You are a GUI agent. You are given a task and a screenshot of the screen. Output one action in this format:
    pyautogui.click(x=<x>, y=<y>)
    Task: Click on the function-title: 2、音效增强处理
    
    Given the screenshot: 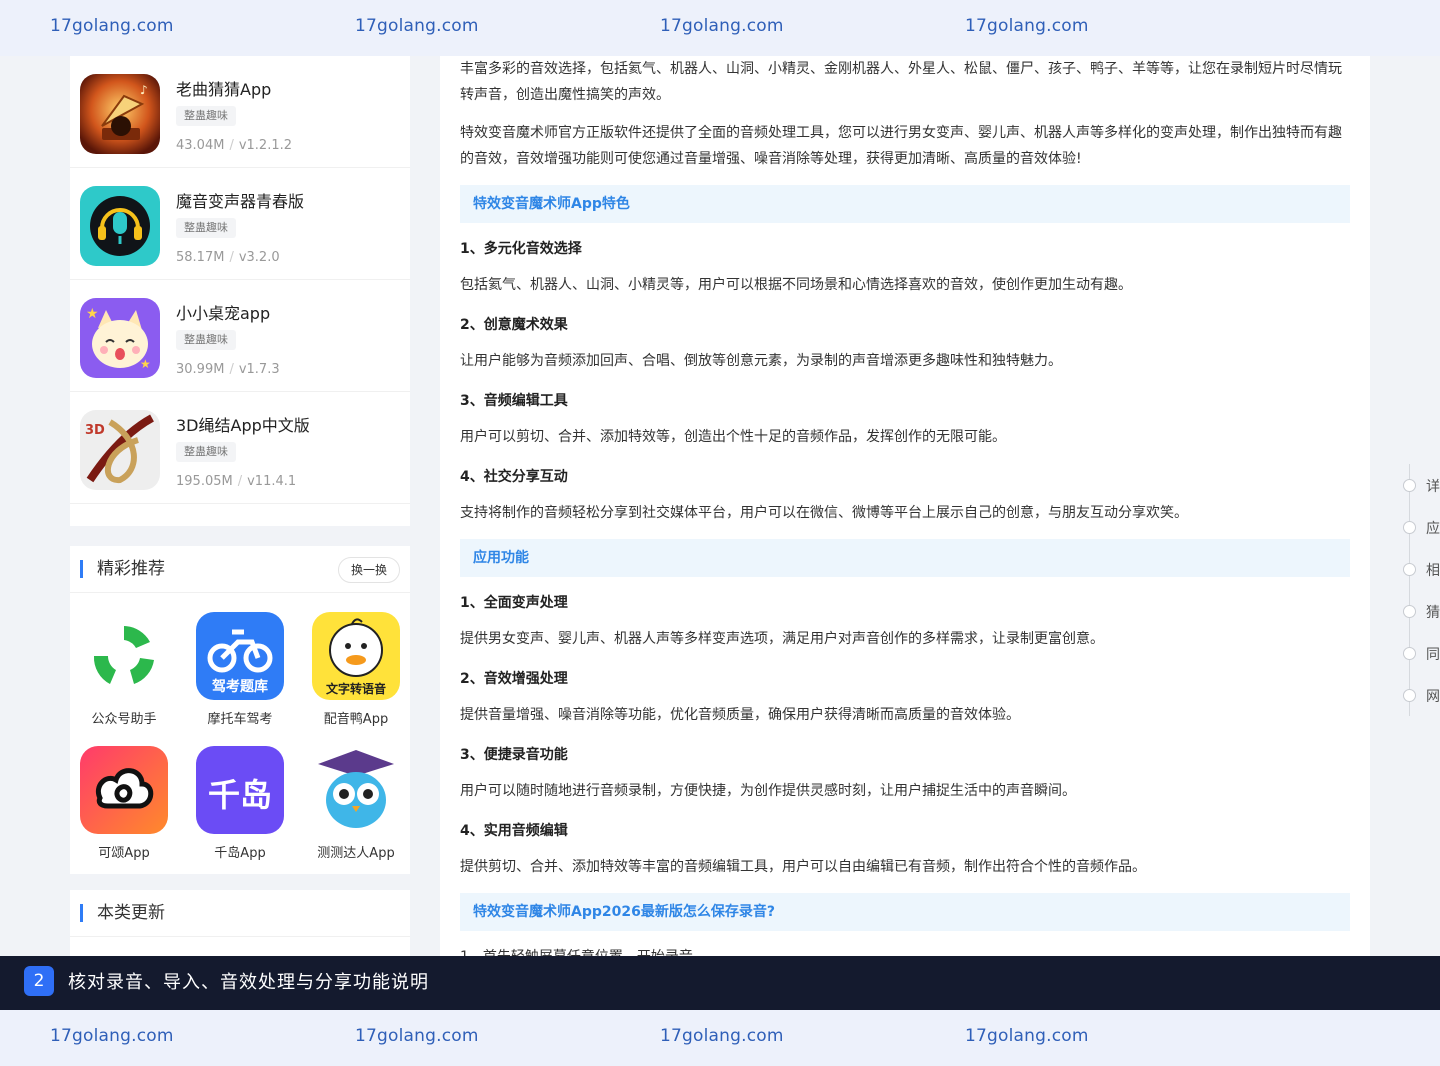 What is the action you would take?
    pyautogui.click(x=514, y=679)
    